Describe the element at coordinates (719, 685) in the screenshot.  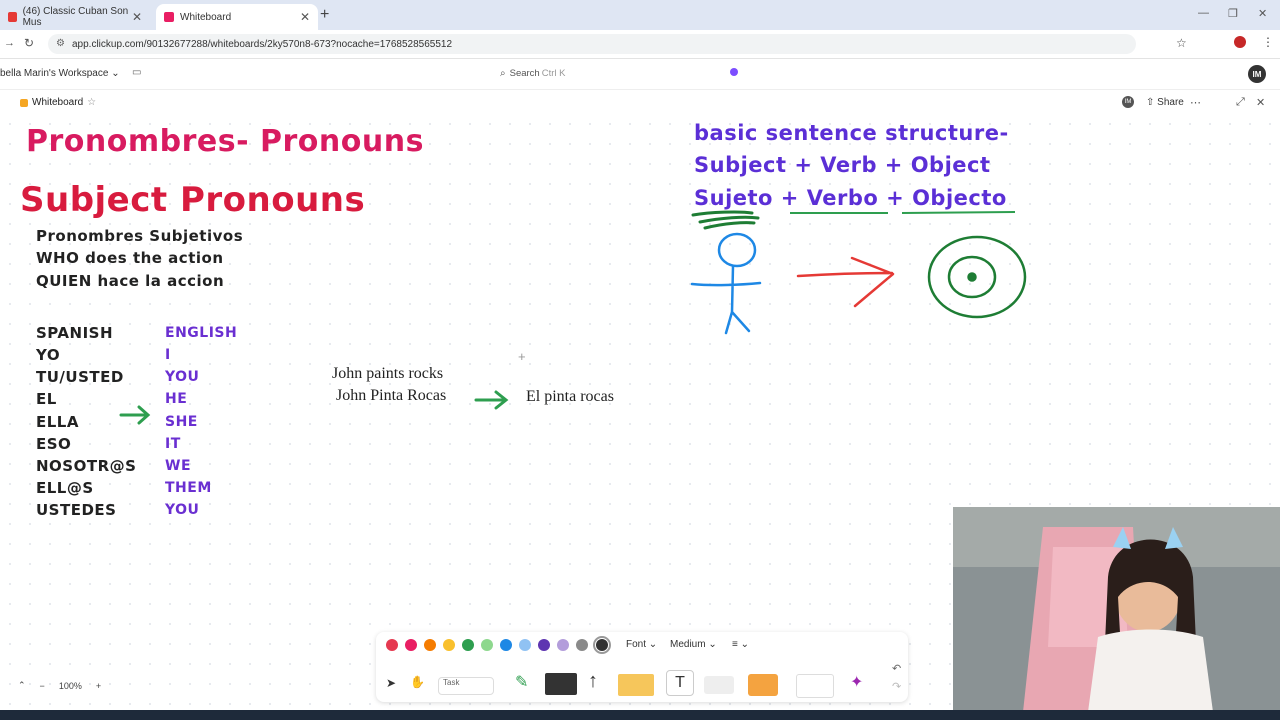
I see `embed-tool-icon` at that location.